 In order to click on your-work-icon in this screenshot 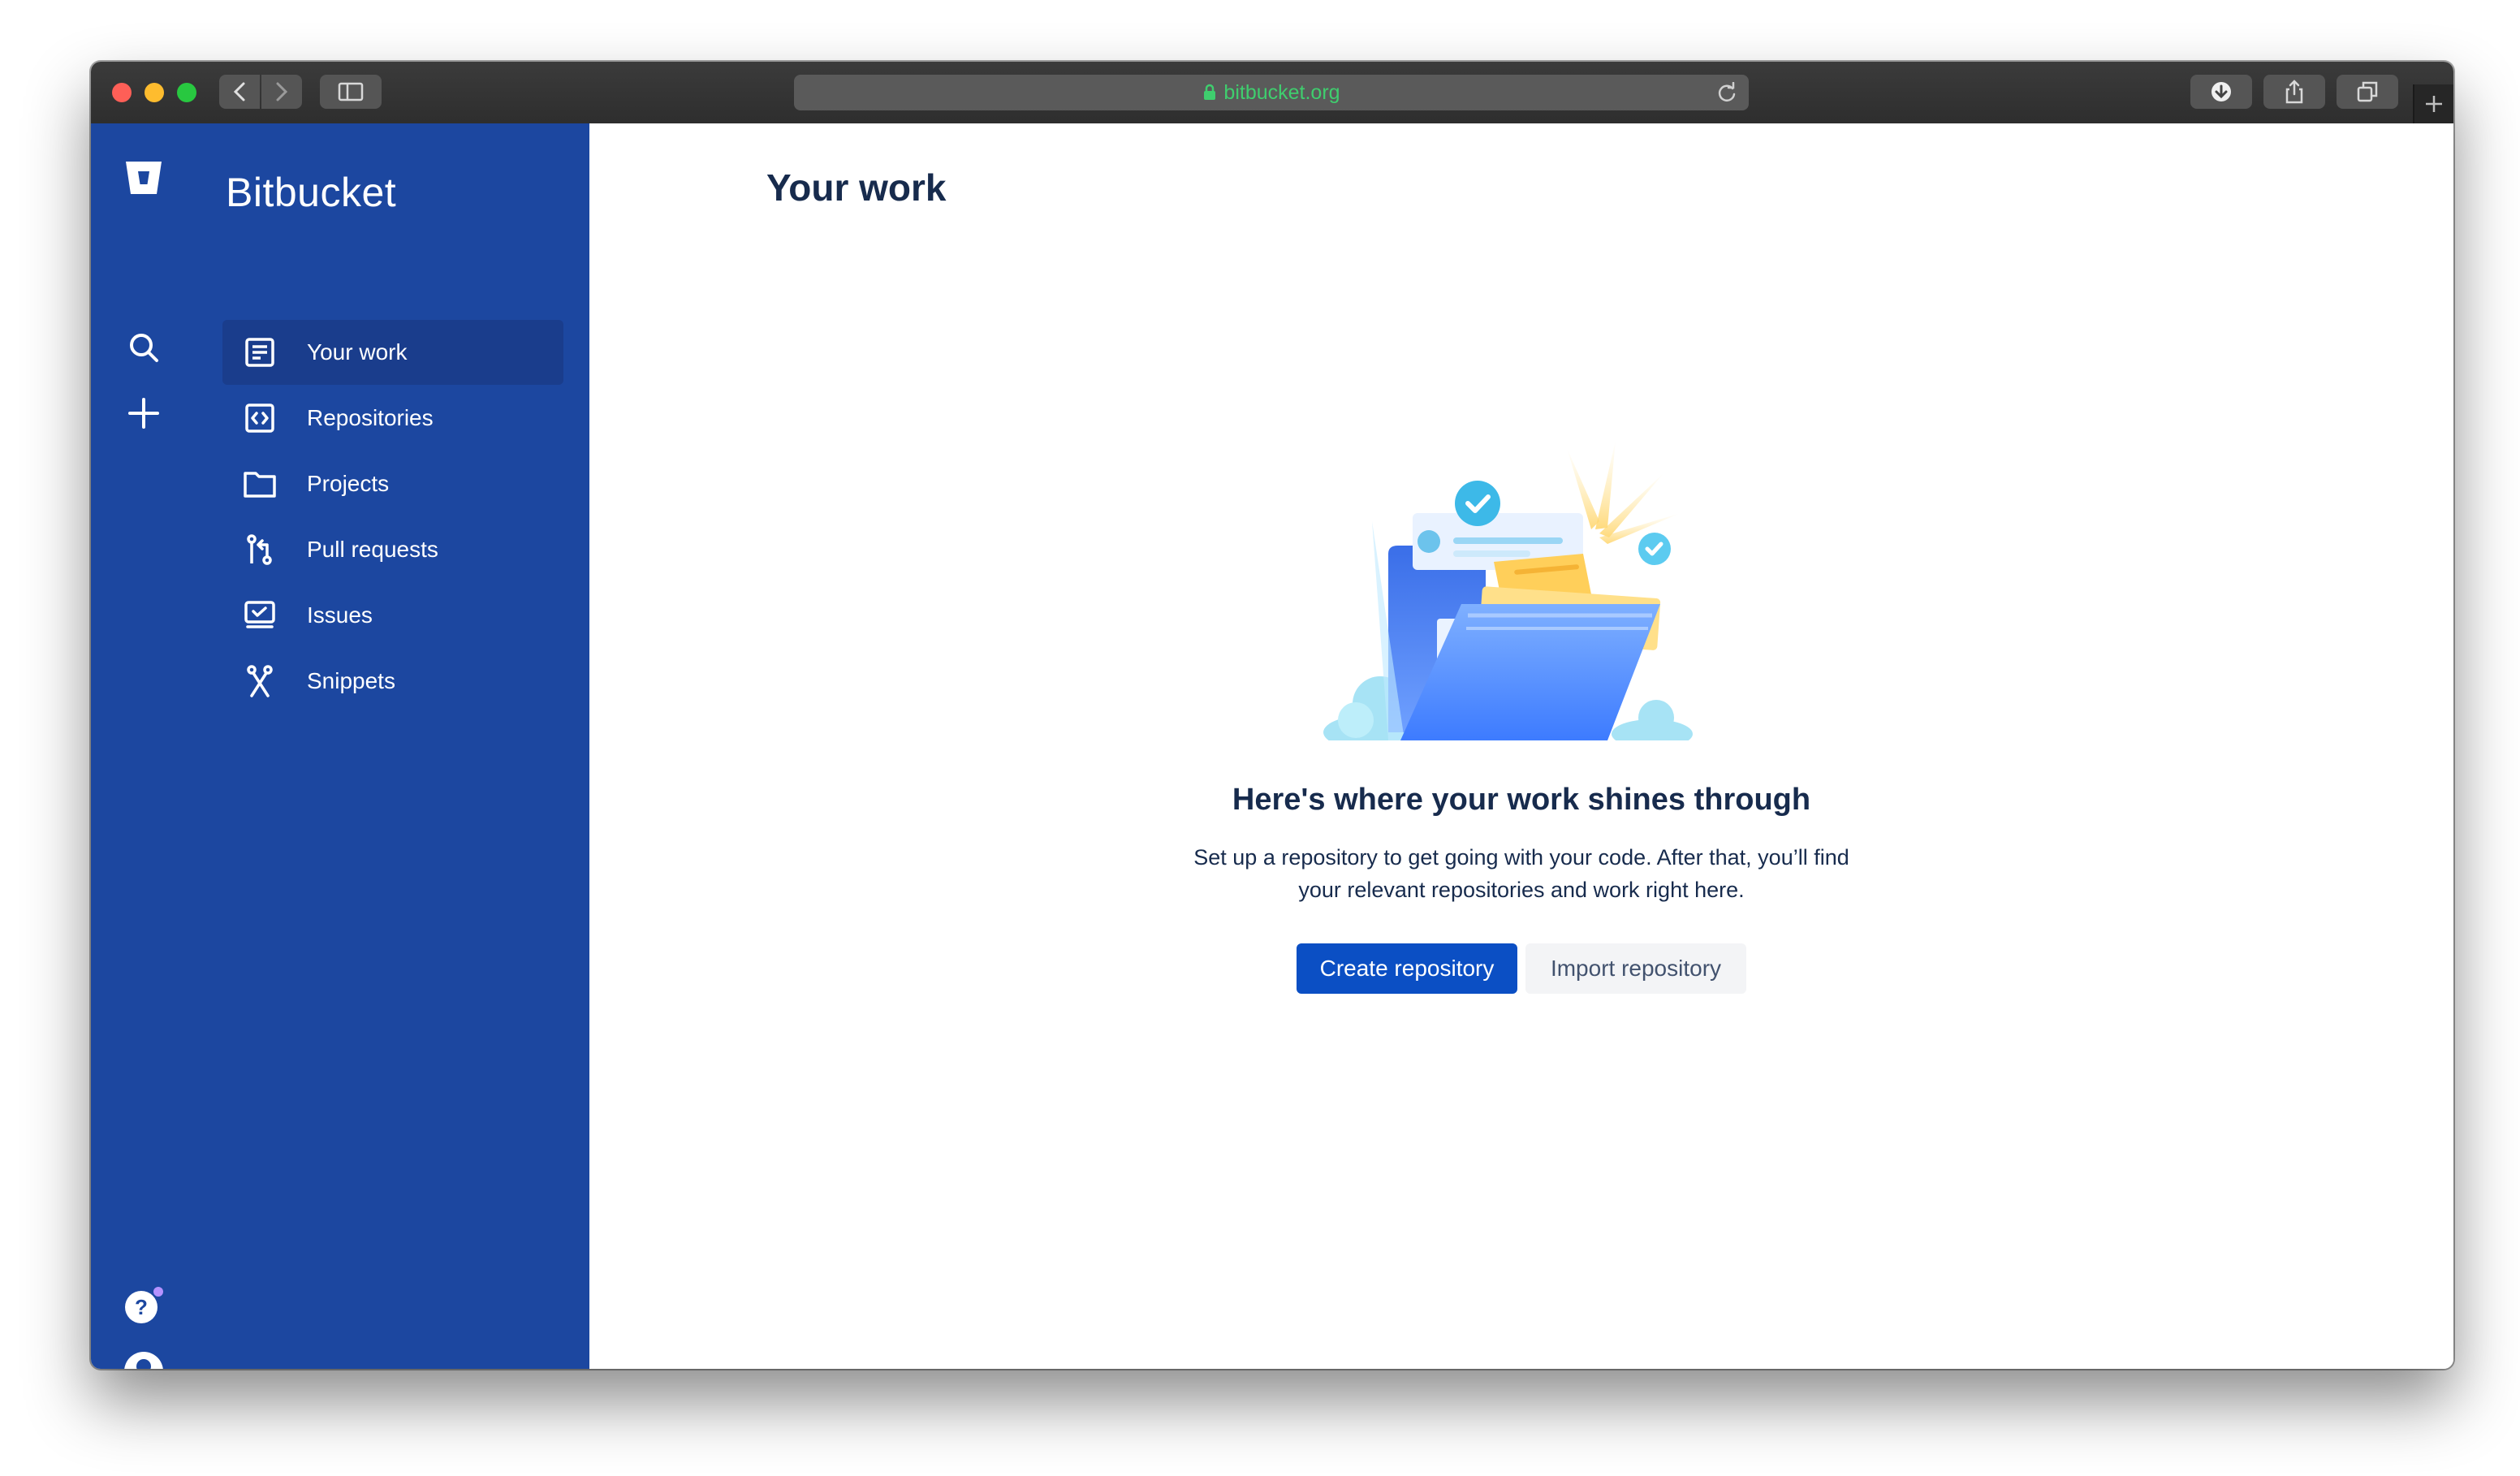, I will do `click(260, 352)`.